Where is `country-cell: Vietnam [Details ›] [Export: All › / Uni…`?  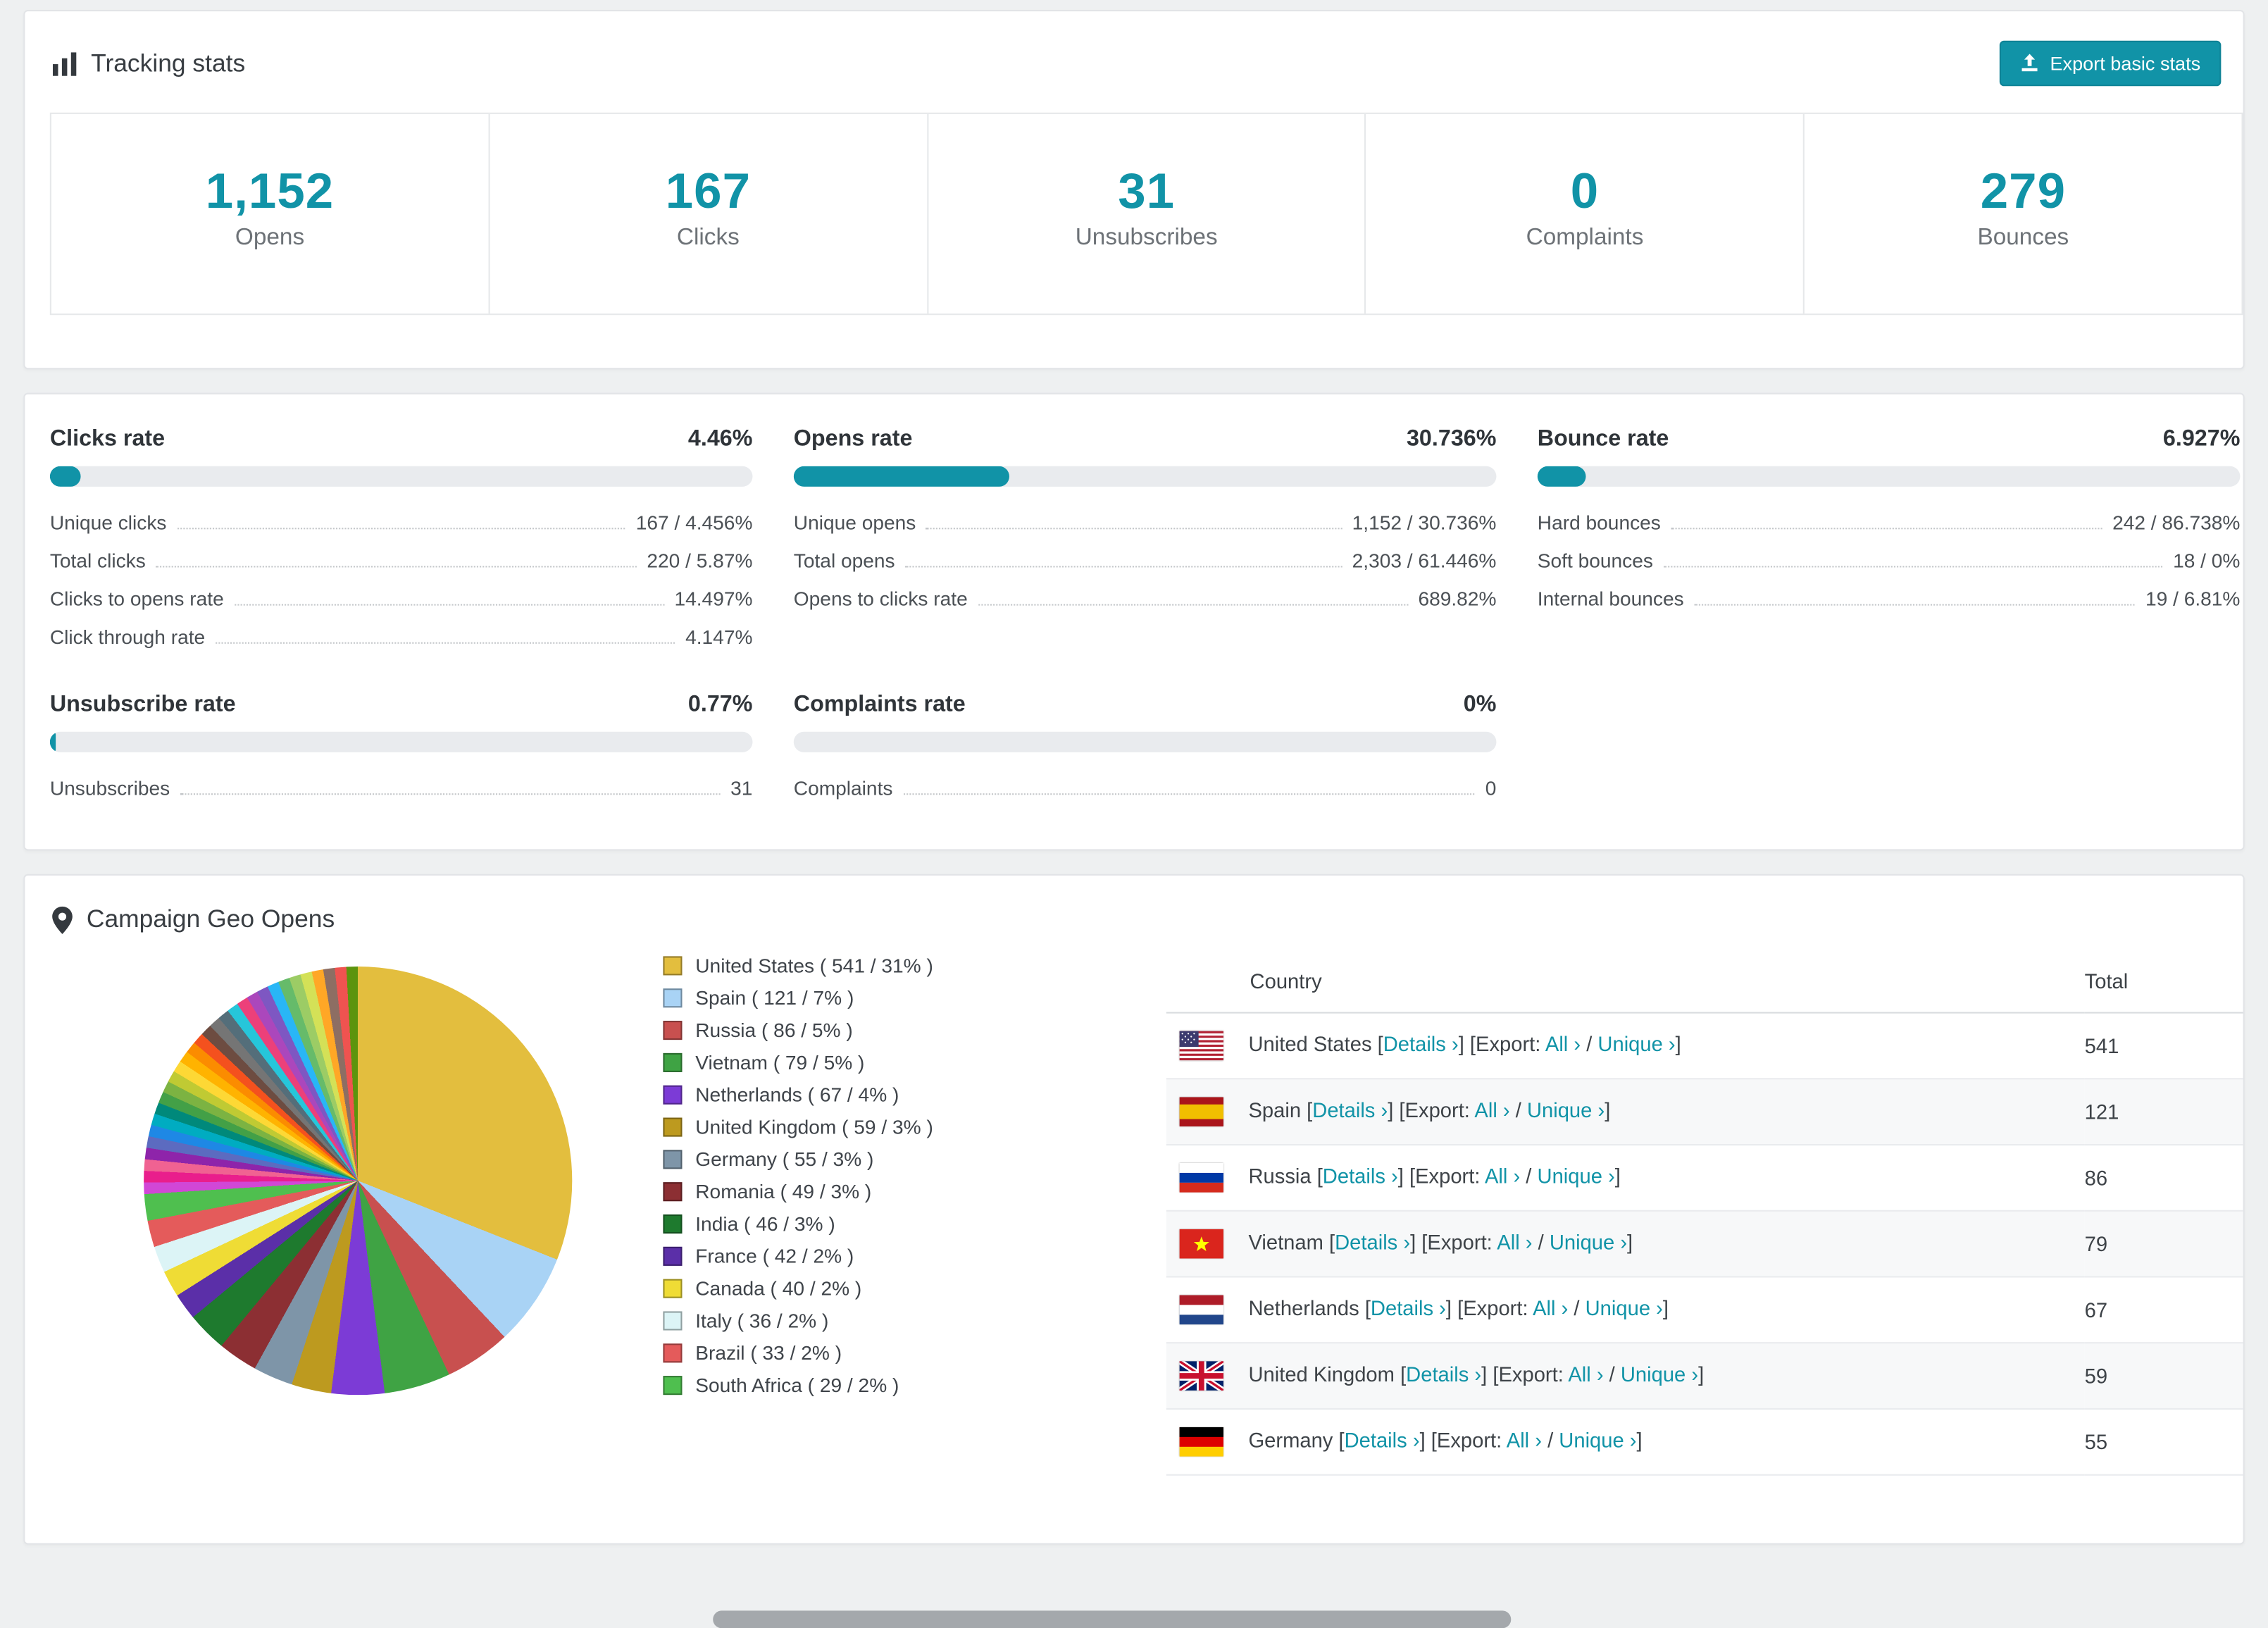
country-cell: Vietnam [Details ›] [Export: All › / Uni… is located at coordinates (1626, 1244).